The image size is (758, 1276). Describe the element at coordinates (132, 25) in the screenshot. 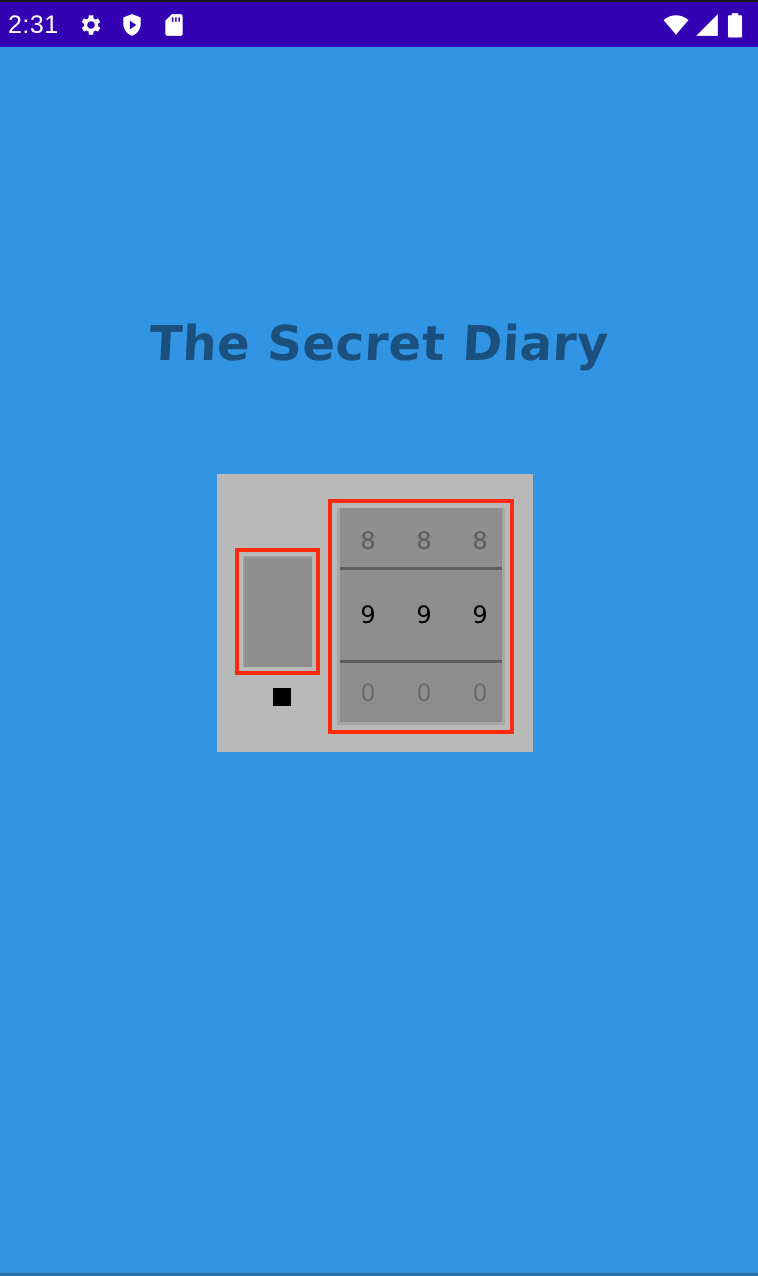

I see `play-protect-icon` at that location.